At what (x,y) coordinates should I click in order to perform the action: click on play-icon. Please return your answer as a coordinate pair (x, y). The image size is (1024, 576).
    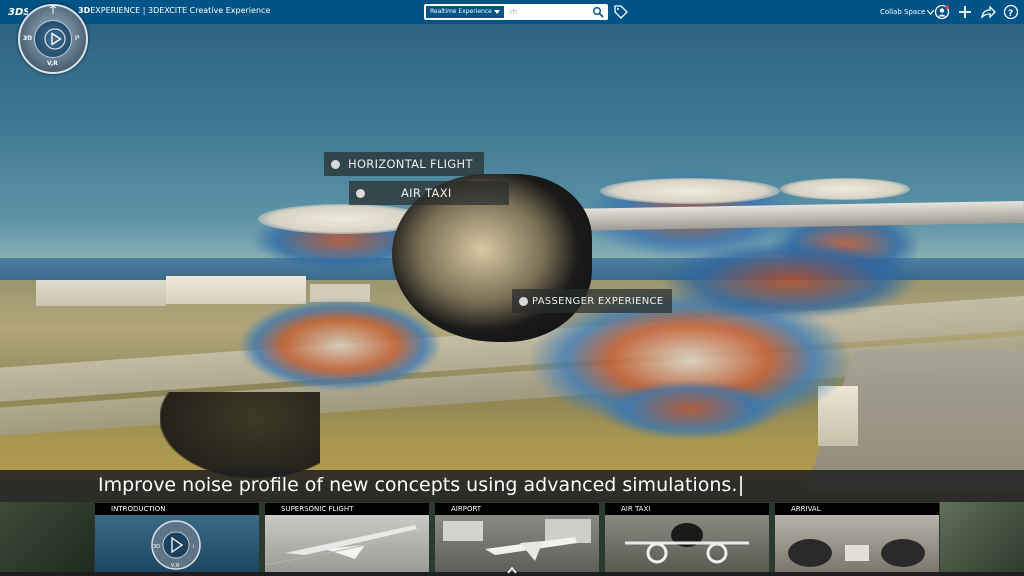
    Looking at the image, I should click on (55, 39).